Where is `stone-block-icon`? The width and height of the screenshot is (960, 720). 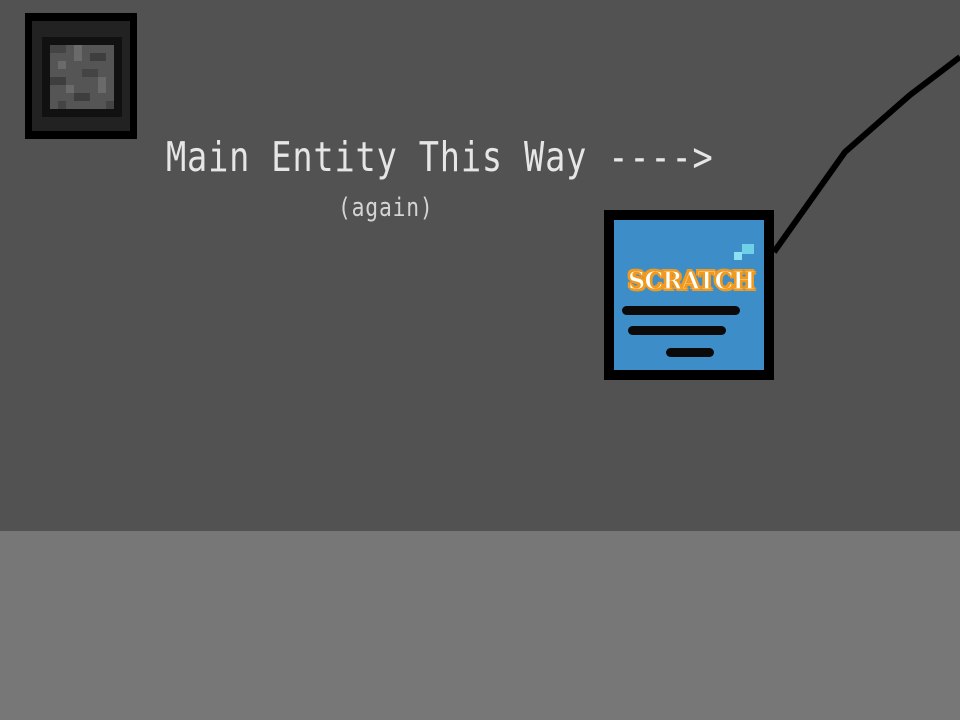
stone-block-icon is located at coordinates (81, 76).